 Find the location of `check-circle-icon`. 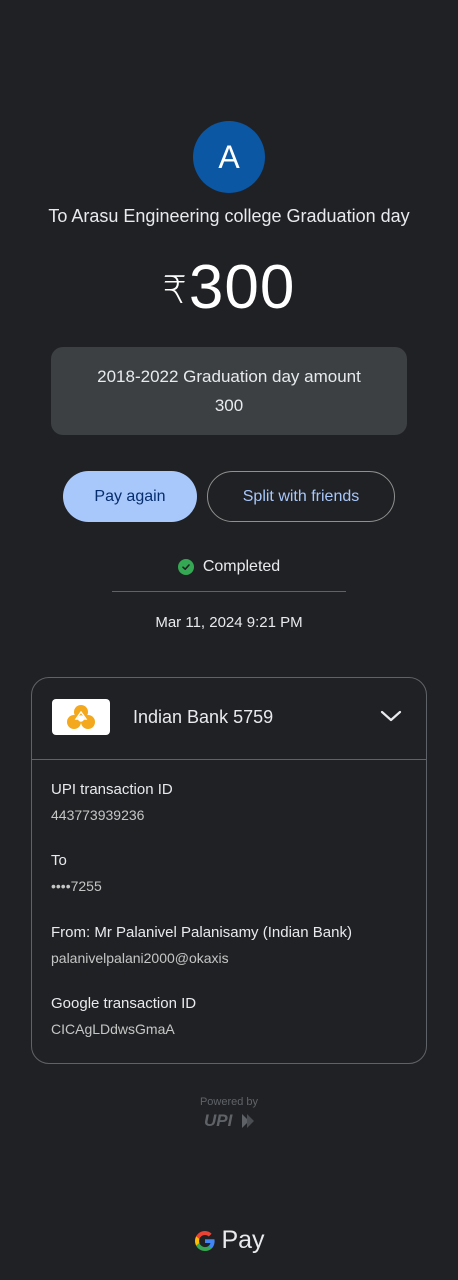

check-circle-icon is located at coordinates (185, 567).